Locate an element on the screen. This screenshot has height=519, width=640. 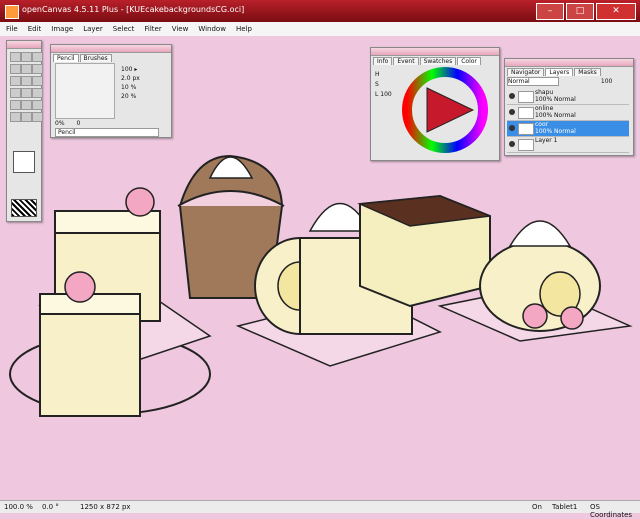
brush-panel-titlebar is located at coordinates (111, 49).